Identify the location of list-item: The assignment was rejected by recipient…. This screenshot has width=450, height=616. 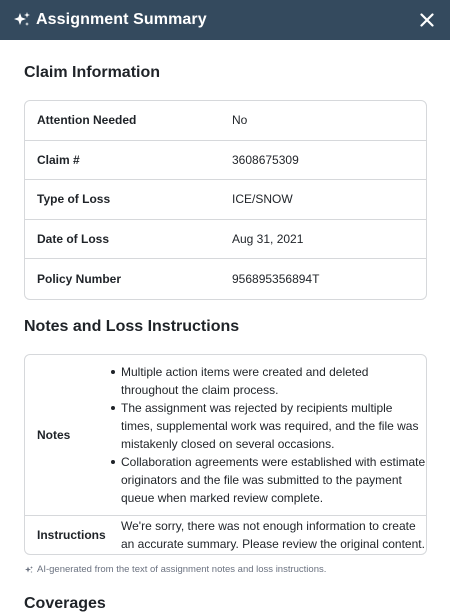
(267, 426).